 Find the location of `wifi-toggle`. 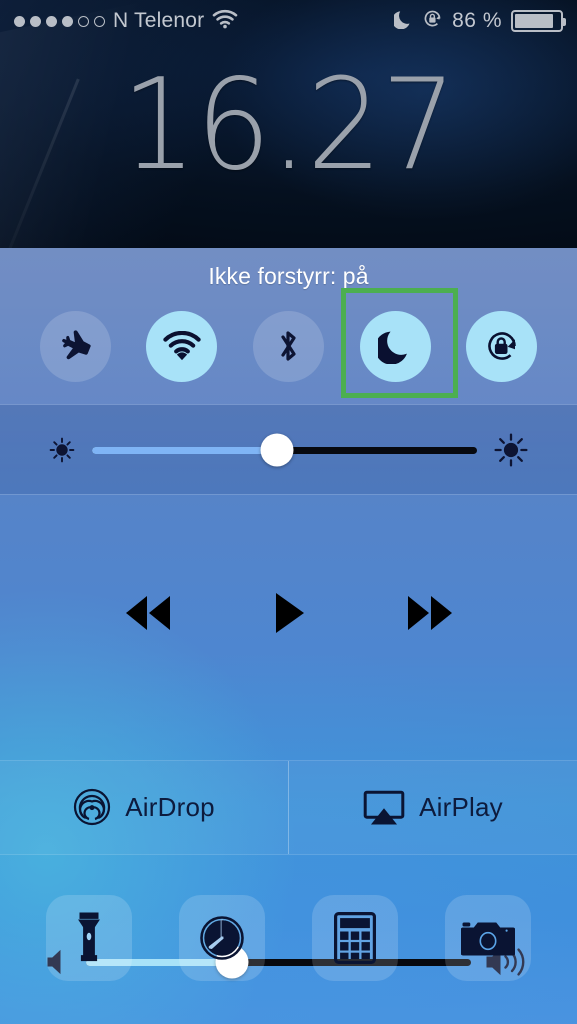

wifi-toggle is located at coordinates (182, 346).